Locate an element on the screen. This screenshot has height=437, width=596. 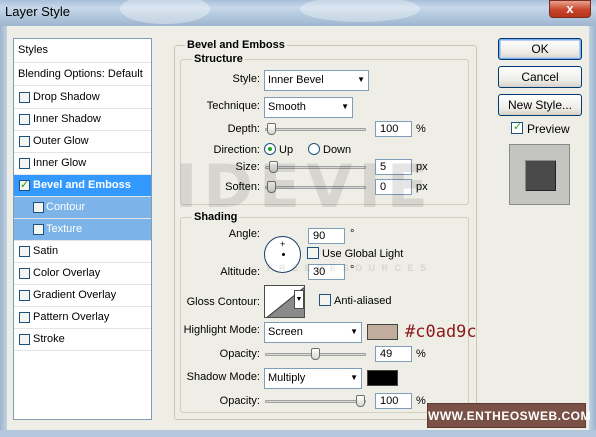
style-item-inner-glow: Inner Glow is located at coordinates (82, 164).